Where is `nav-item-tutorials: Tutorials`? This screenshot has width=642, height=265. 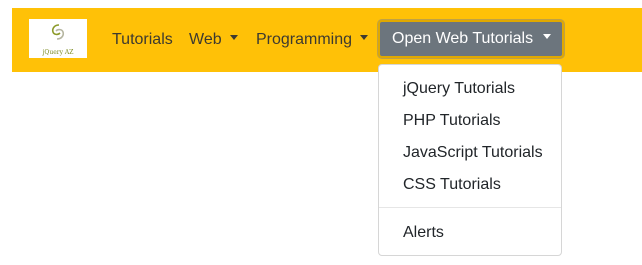 nav-item-tutorials: Tutorials is located at coordinates (142, 40).